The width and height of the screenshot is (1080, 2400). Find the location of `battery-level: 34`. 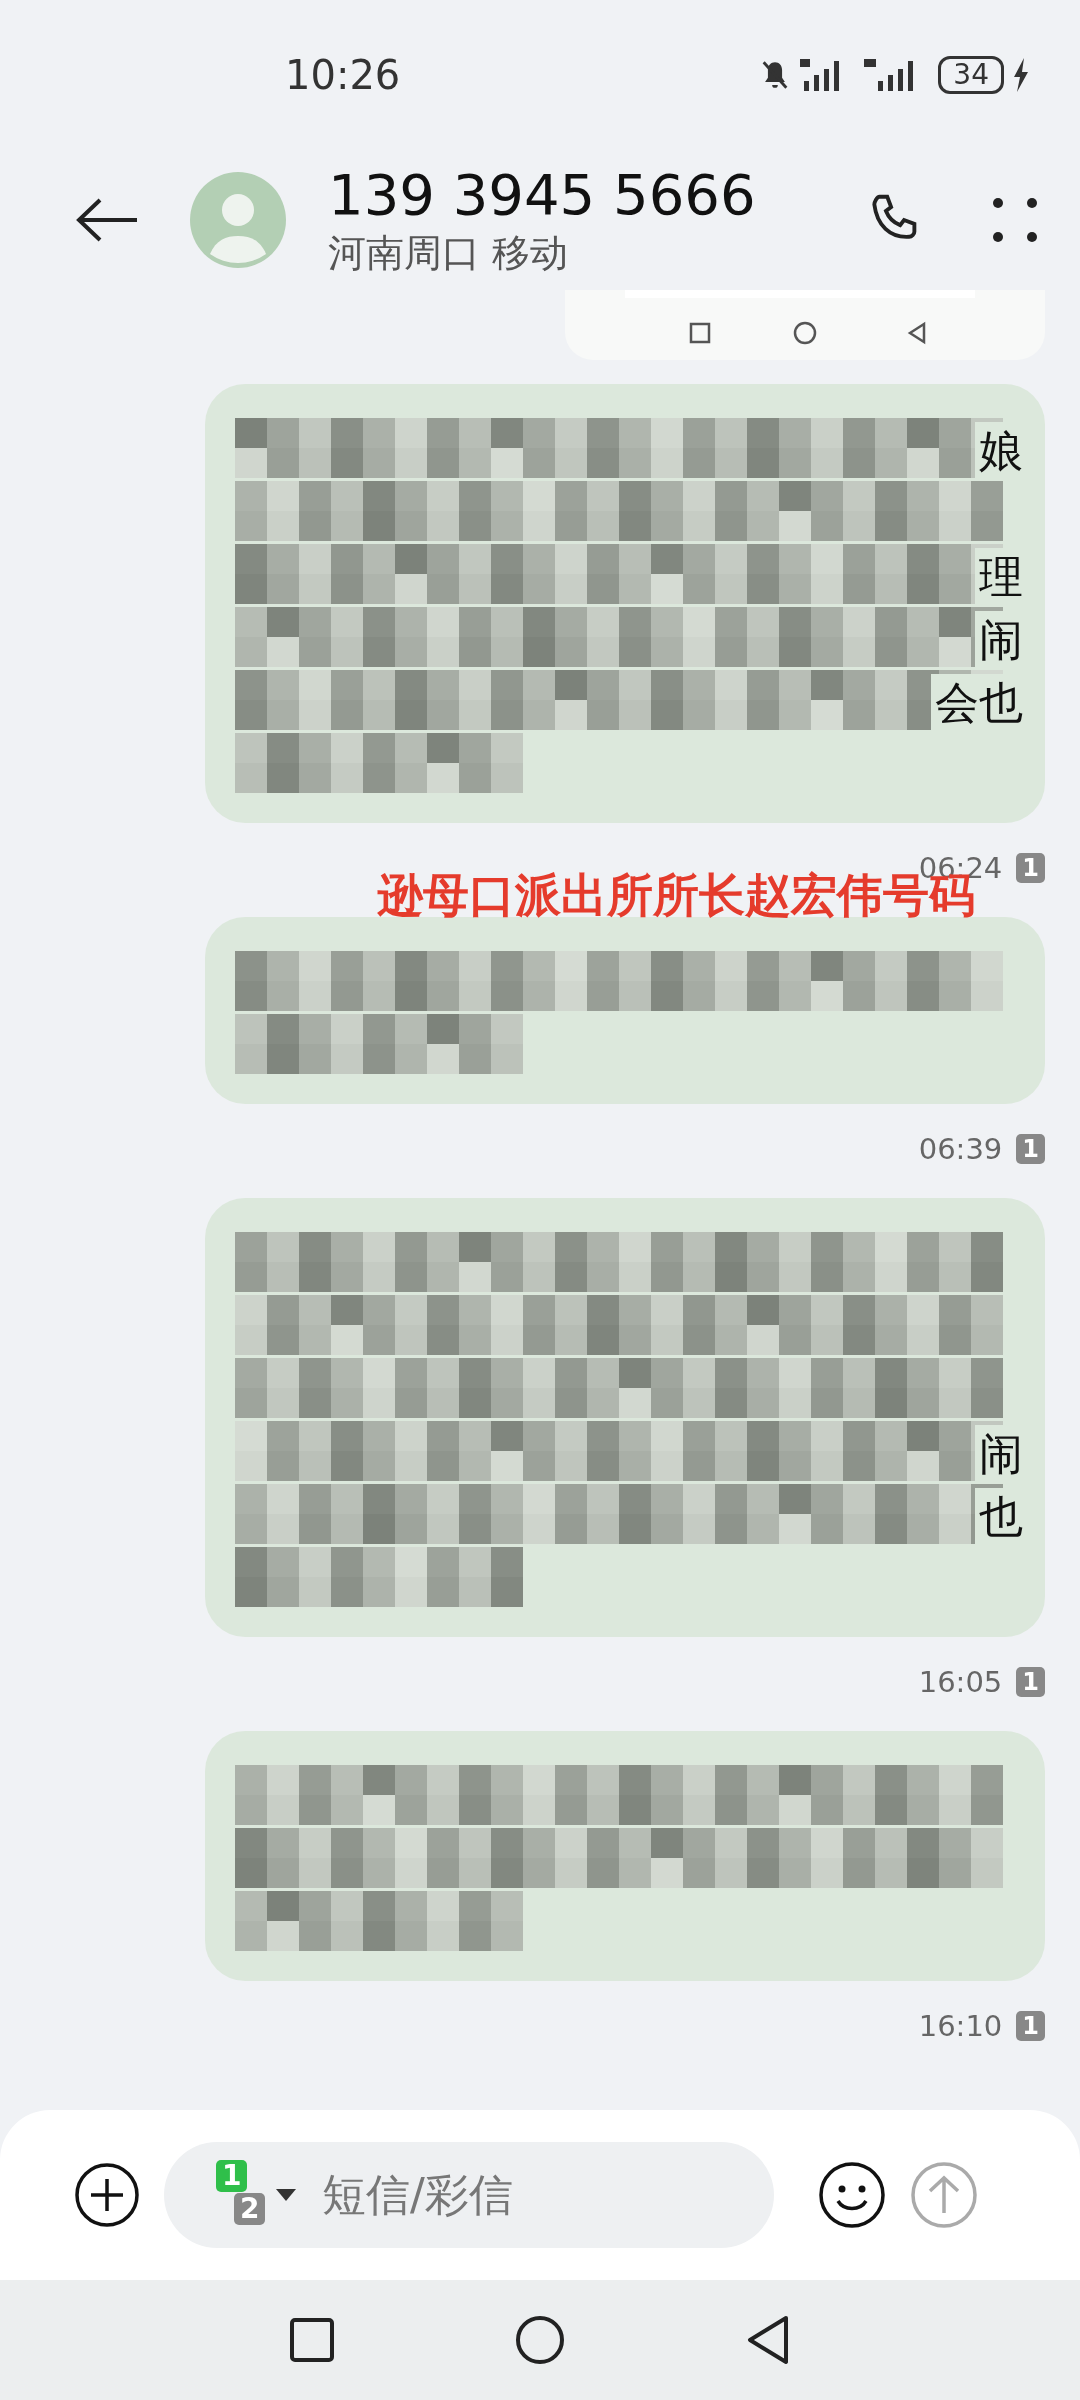

battery-level: 34 is located at coordinates (971, 75).